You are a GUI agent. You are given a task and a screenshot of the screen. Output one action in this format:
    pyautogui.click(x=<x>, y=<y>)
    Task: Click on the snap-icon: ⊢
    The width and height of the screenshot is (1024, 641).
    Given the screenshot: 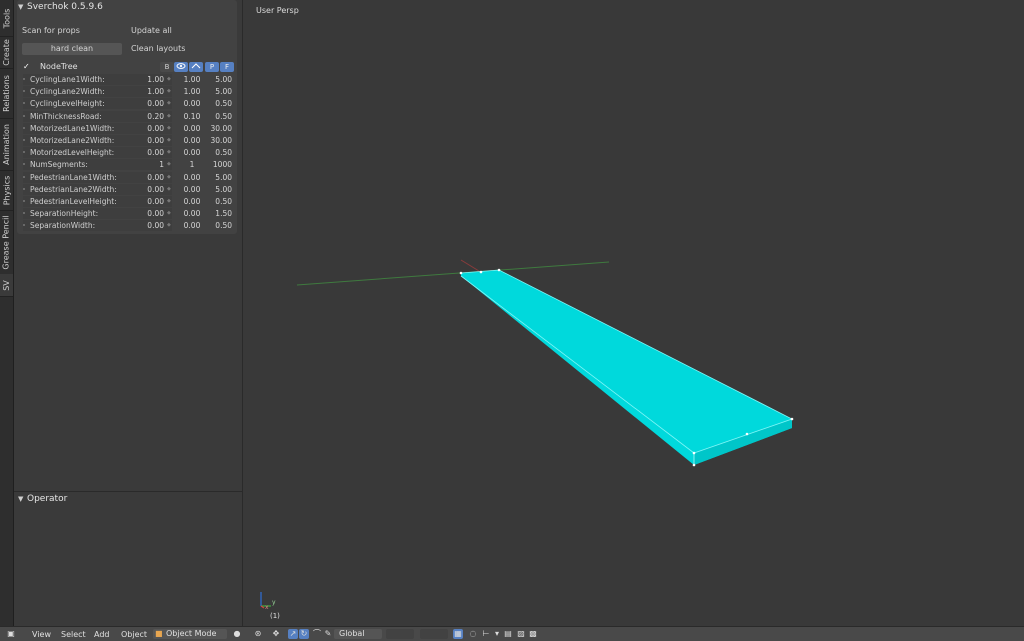 What is the action you would take?
    pyautogui.click(x=486, y=634)
    